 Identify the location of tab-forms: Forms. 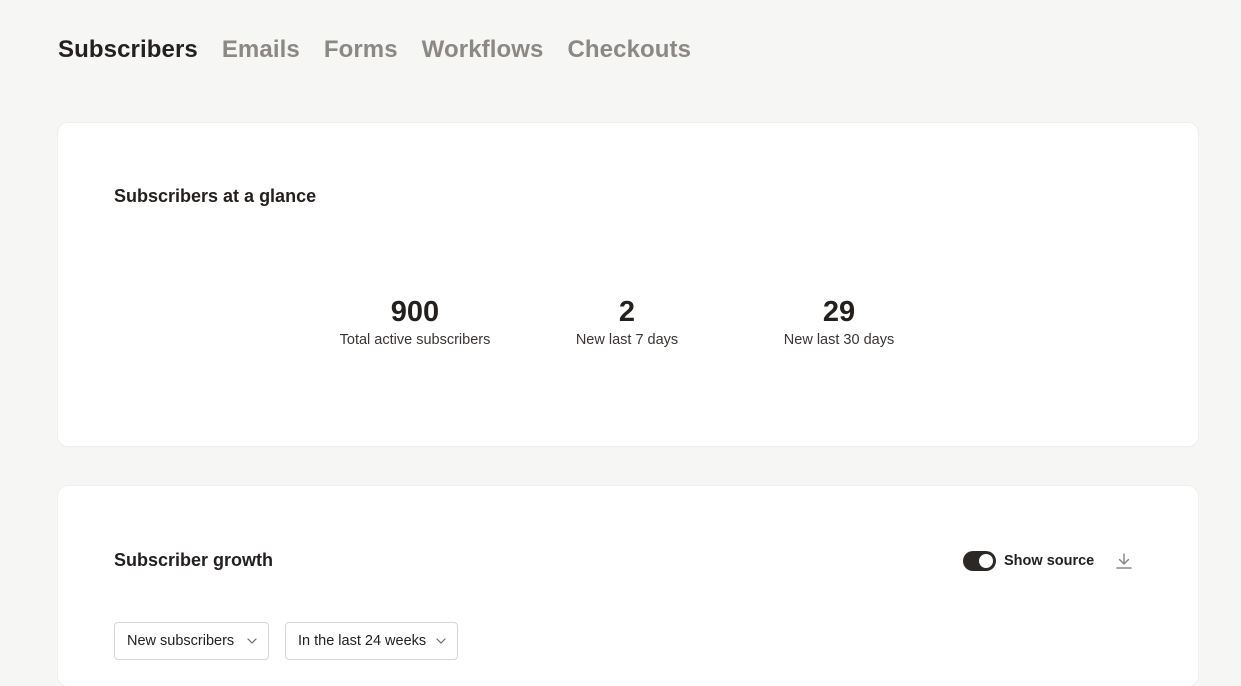
(361, 50).